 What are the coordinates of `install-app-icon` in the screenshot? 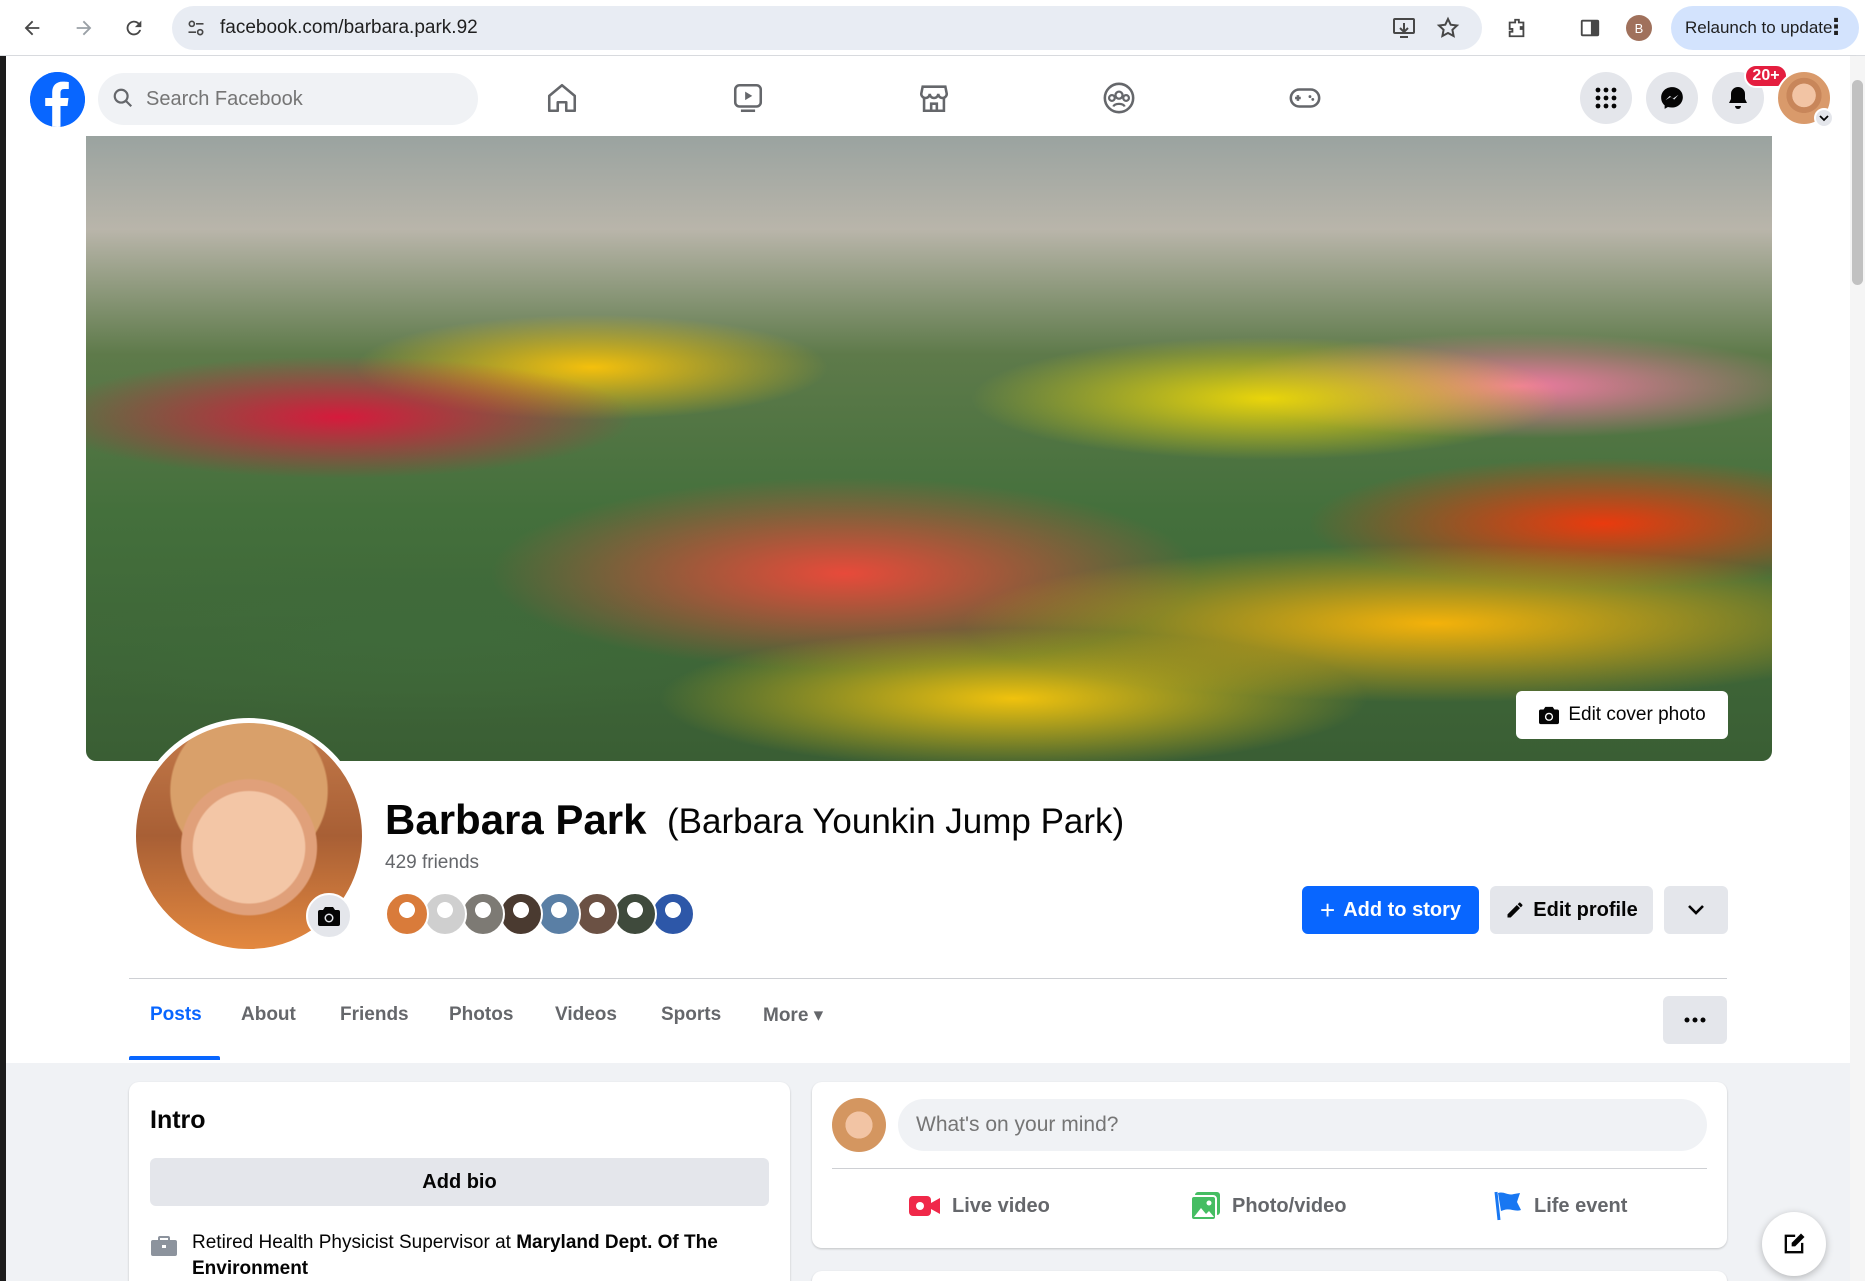 It's located at (1404, 30).